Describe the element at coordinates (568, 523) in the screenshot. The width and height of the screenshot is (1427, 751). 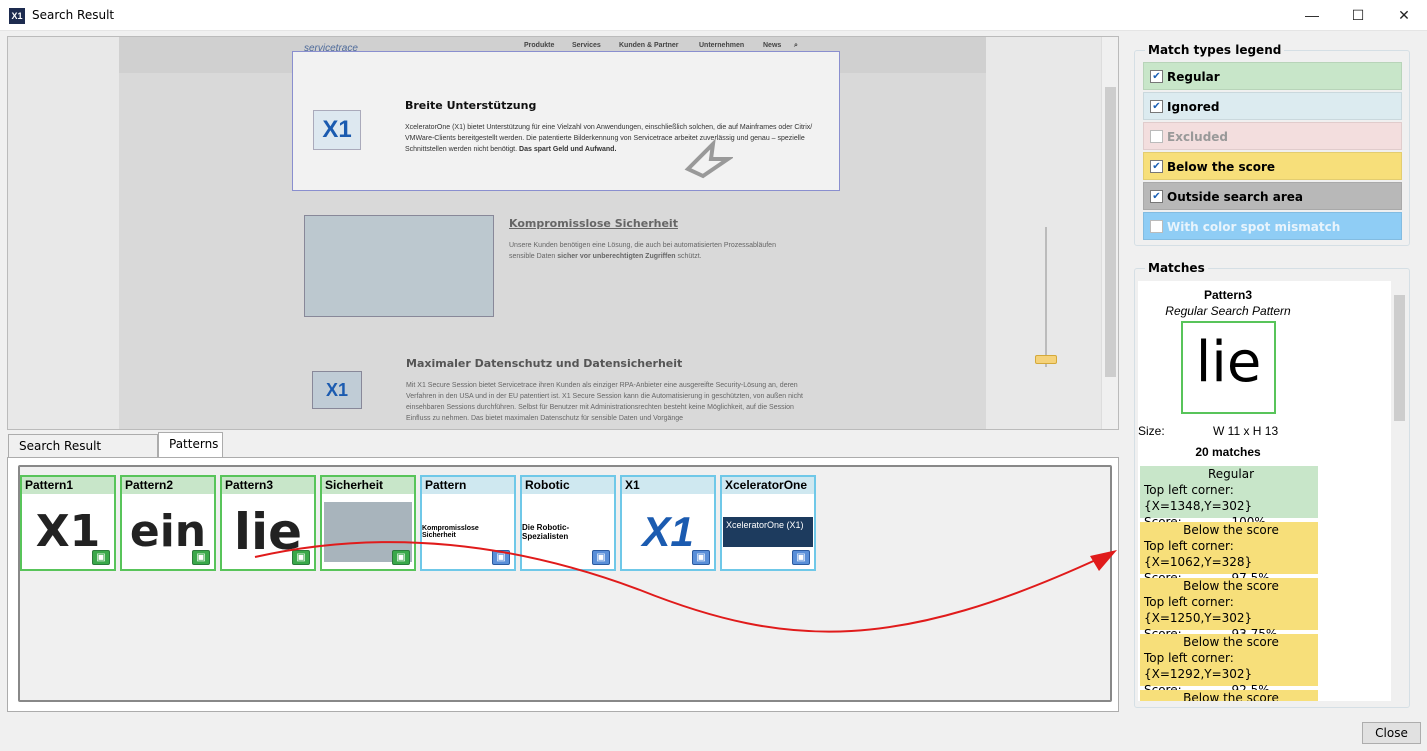
I see `pattern-card: Robotic Die Robotic-Spezialisten ▣` at that location.